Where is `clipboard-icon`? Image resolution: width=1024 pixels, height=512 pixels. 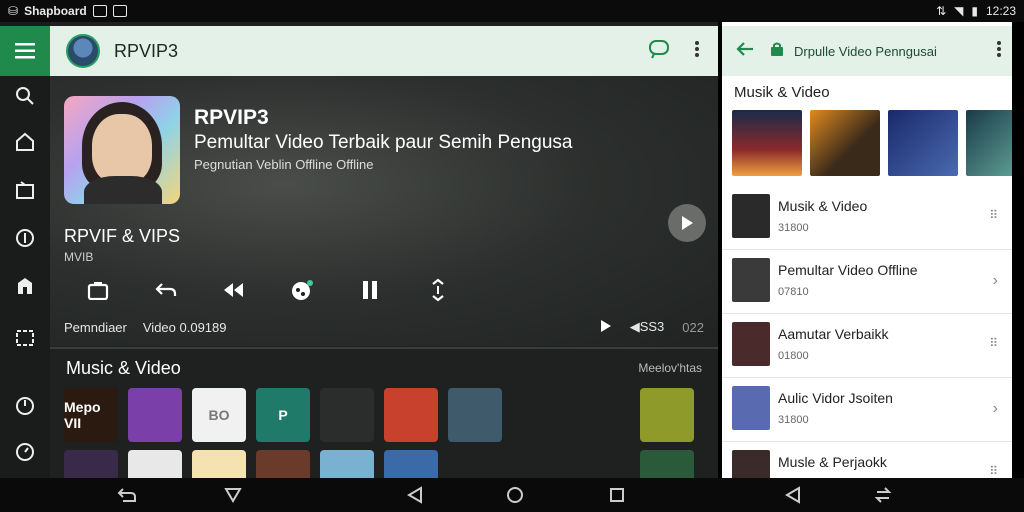 clipboard-icon is located at coordinates (98, 291).